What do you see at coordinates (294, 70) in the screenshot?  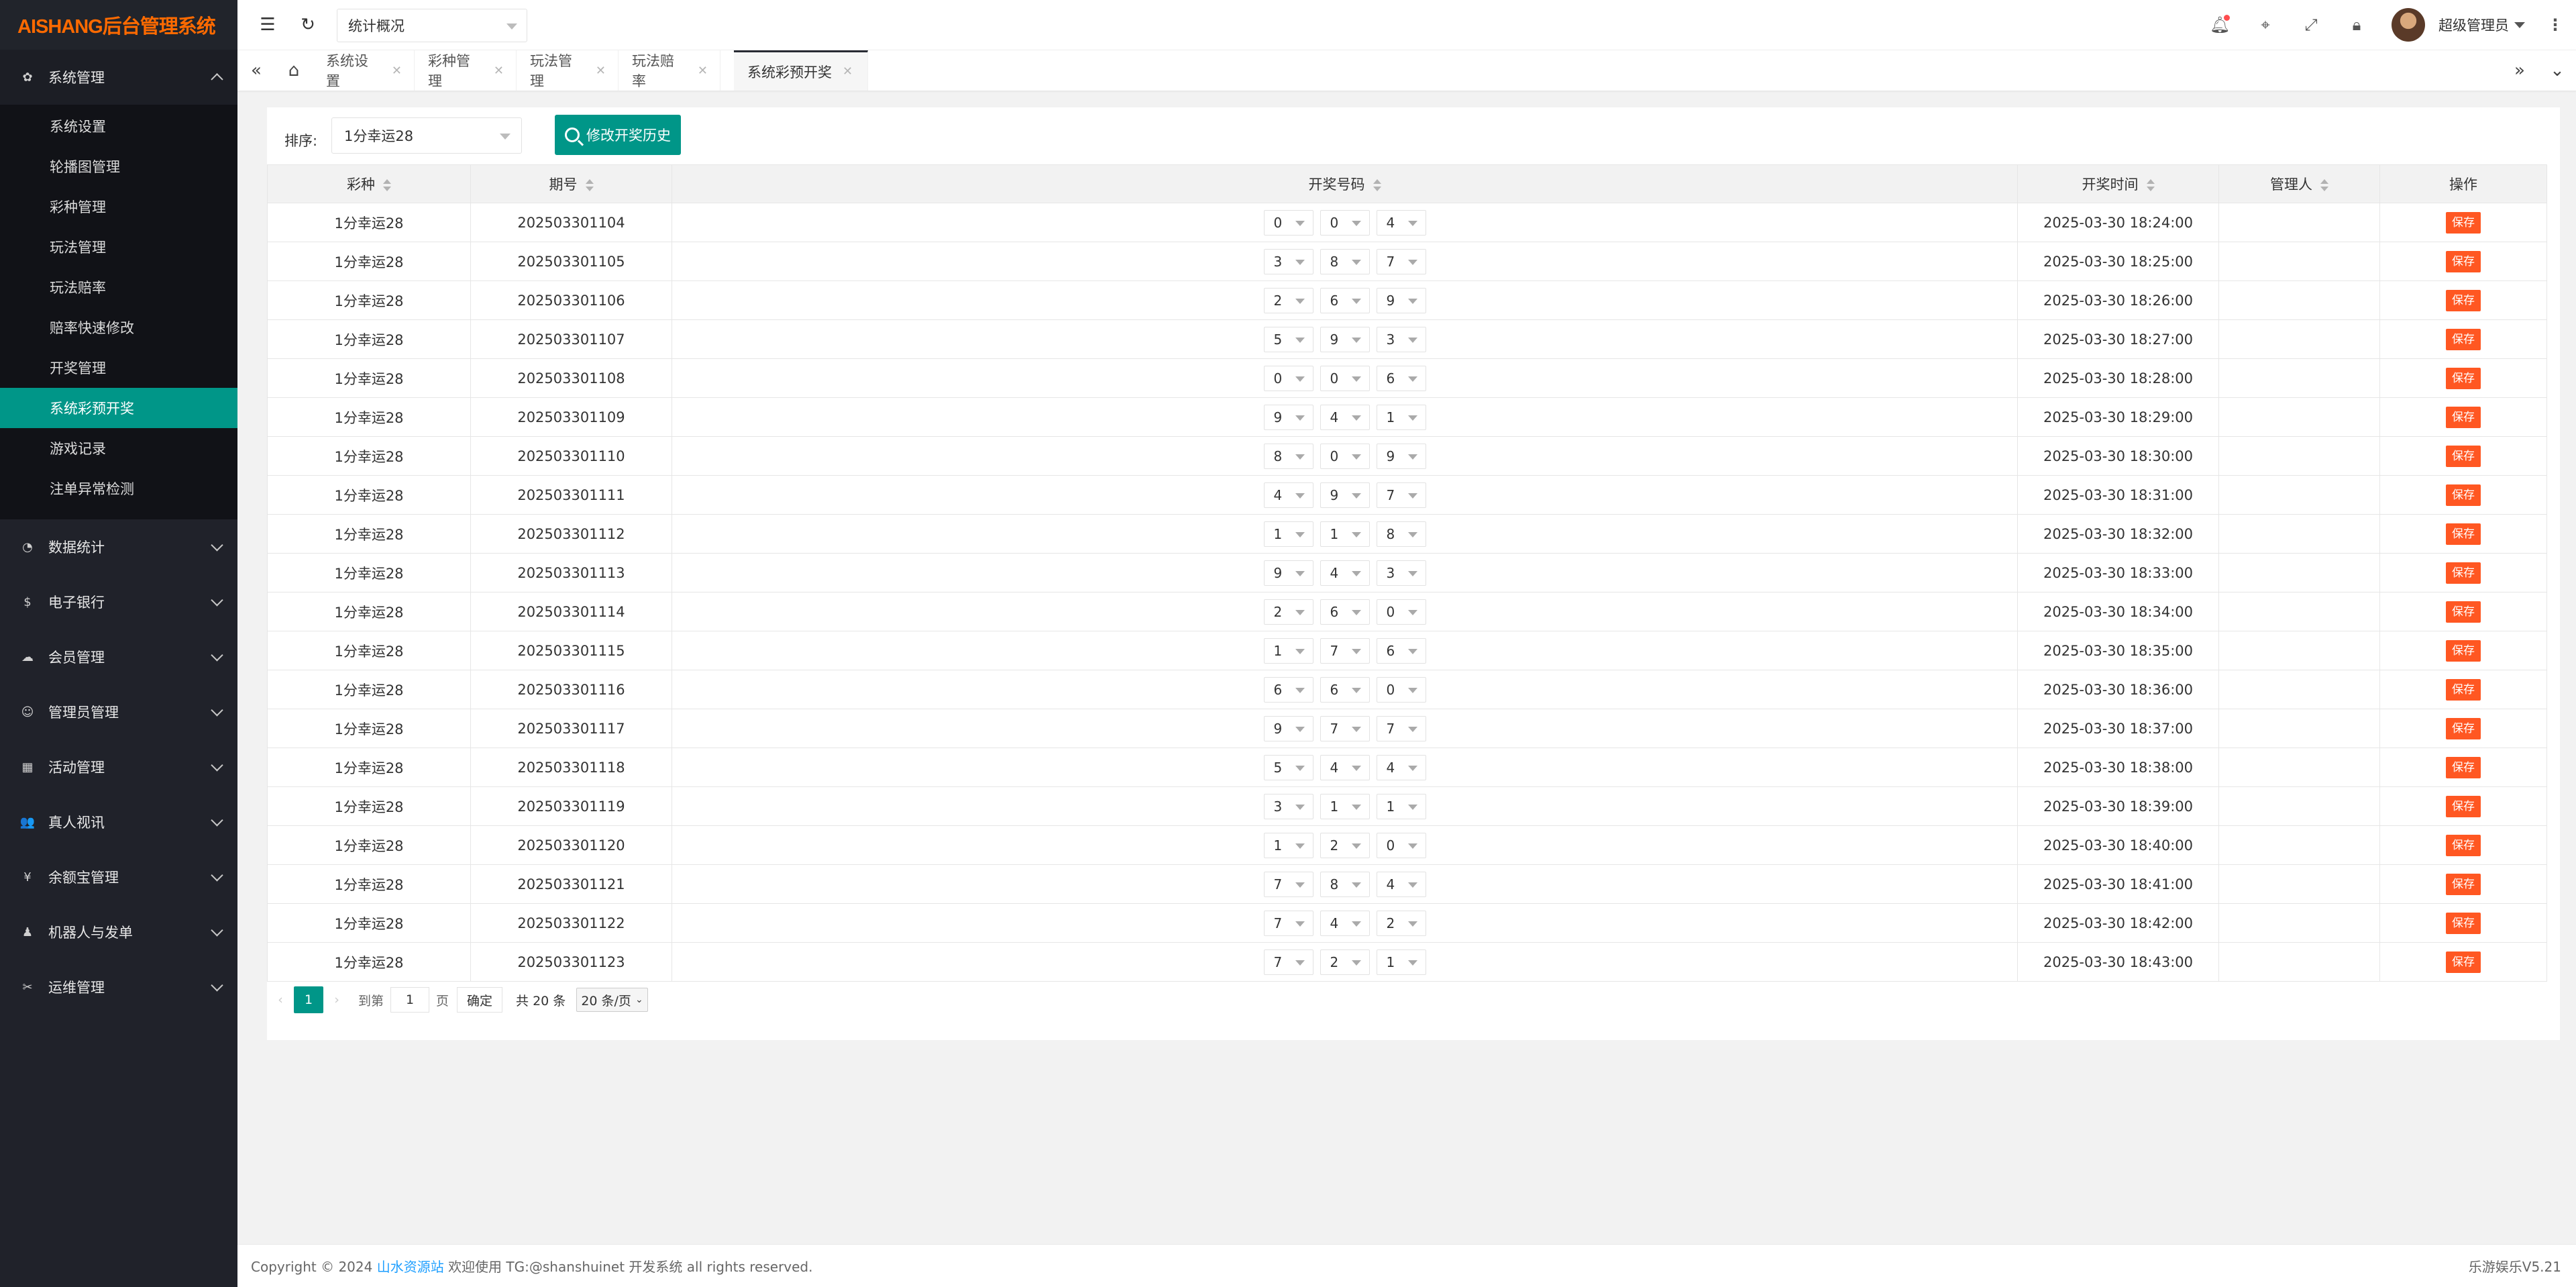 I see `home-icon: ⌂` at bounding box center [294, 70].